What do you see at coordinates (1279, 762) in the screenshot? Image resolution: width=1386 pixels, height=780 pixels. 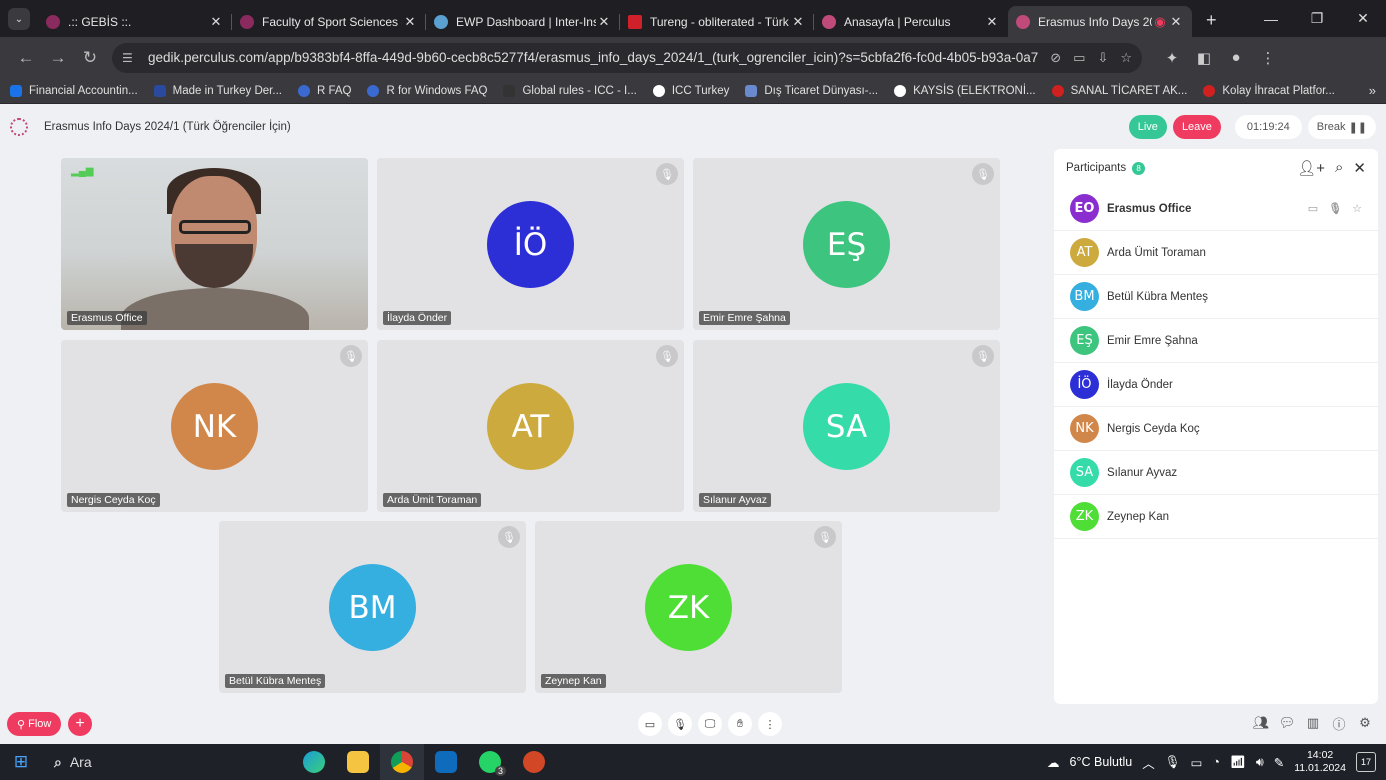 I see `pen-icon: ✎` at bounding box center [1279, 762].